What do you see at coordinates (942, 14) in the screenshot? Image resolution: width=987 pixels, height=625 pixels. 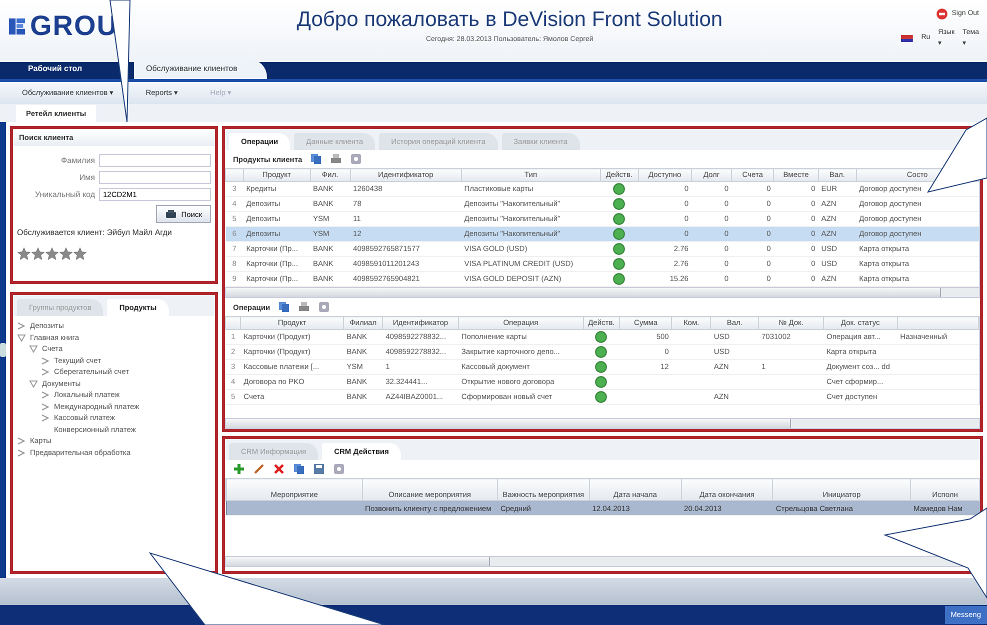 I see `power-icon` at bounding box center [942, 14].